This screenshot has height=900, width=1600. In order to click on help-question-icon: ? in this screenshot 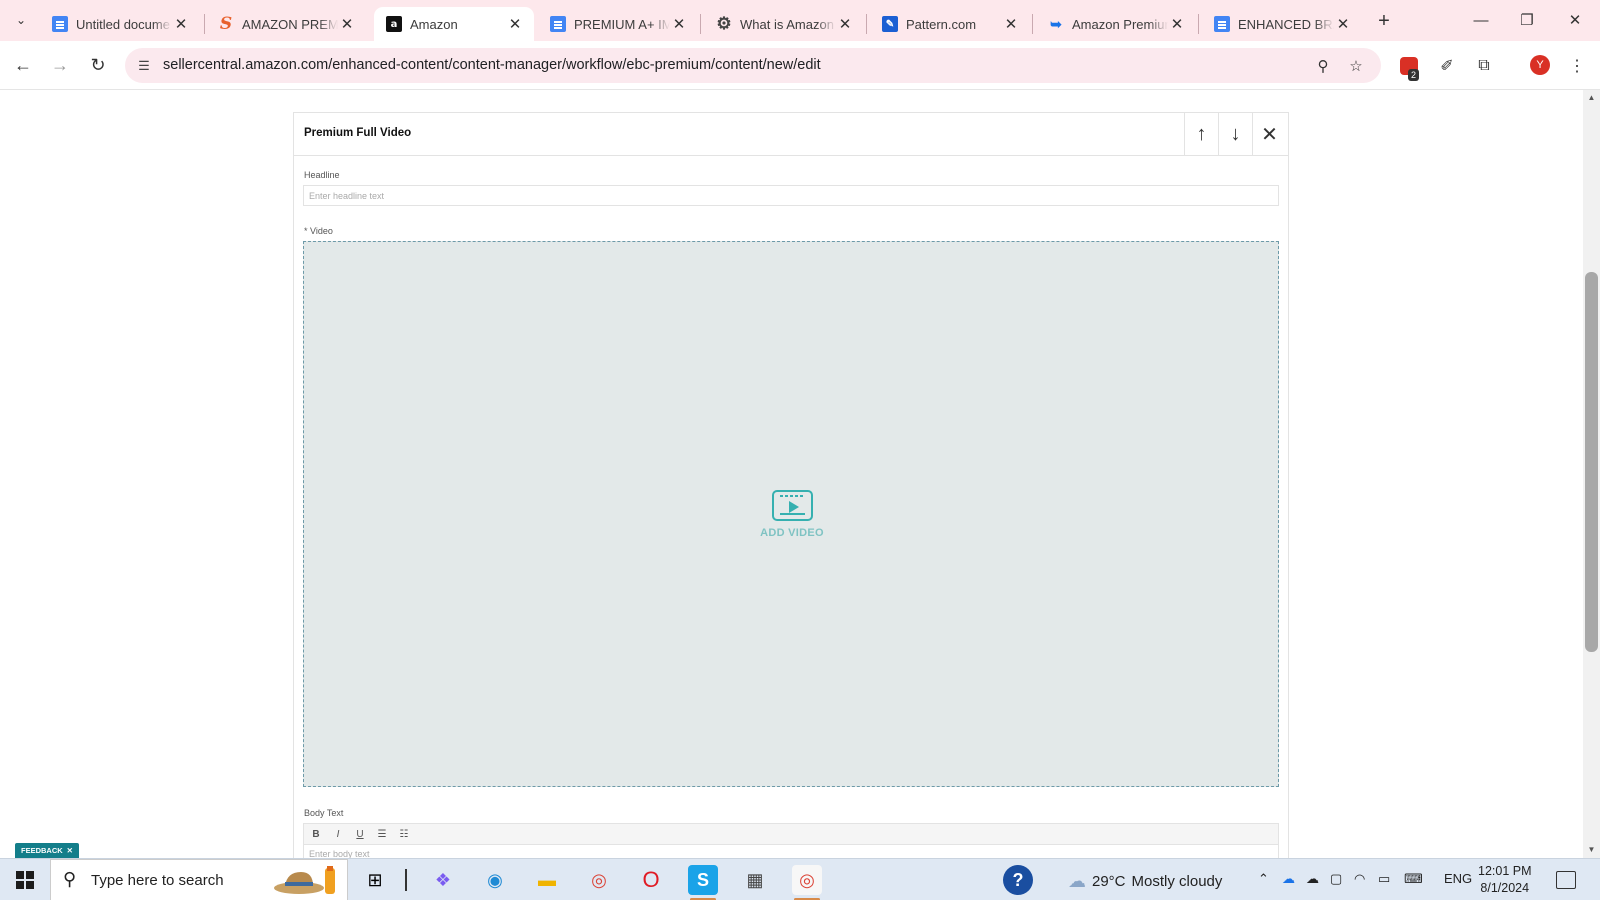, I will do `click(1018, 880)`.